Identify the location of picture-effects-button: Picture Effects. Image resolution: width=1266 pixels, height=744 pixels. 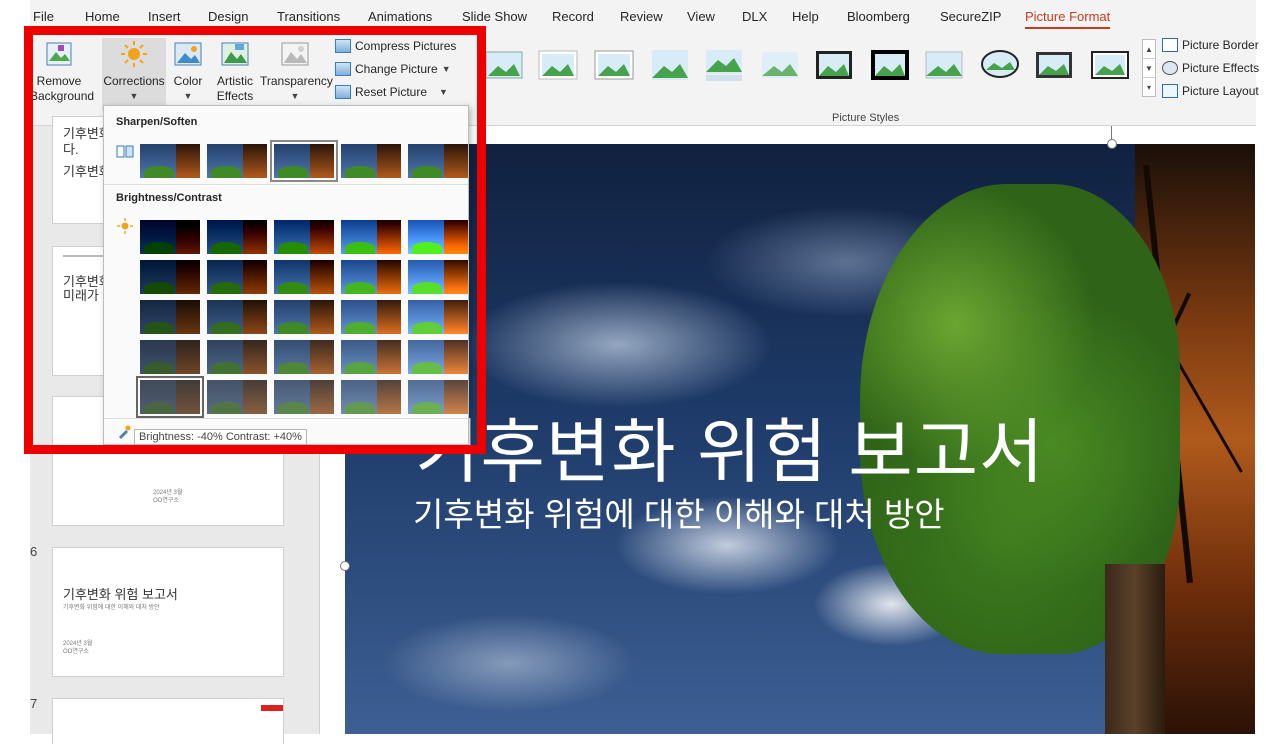
(1210, 68).